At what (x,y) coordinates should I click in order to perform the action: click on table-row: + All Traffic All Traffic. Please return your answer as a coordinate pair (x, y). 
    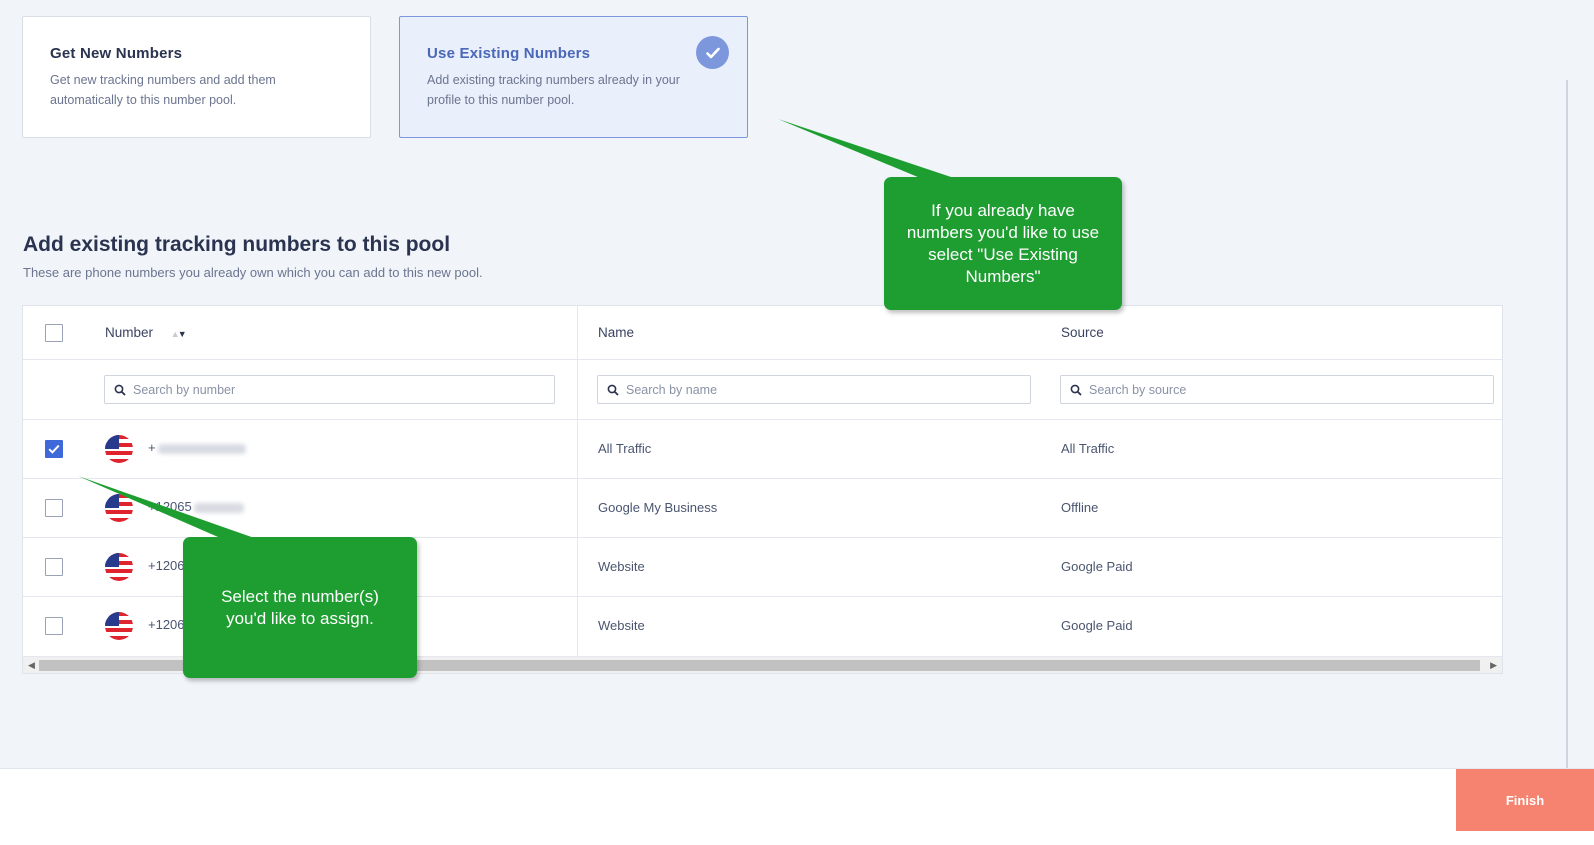
    Looking at the image, I should click on (762, 449).